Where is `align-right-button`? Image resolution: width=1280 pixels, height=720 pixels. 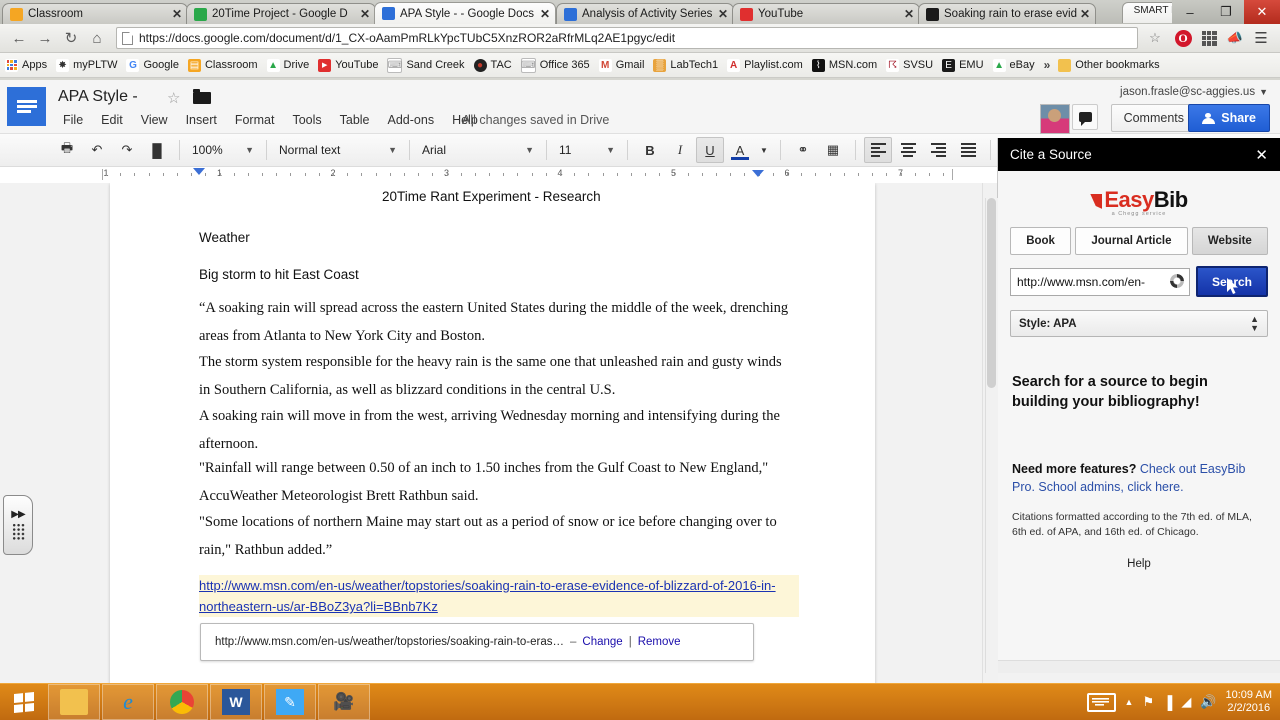 align-right-button is located at coordinates (938, 150).